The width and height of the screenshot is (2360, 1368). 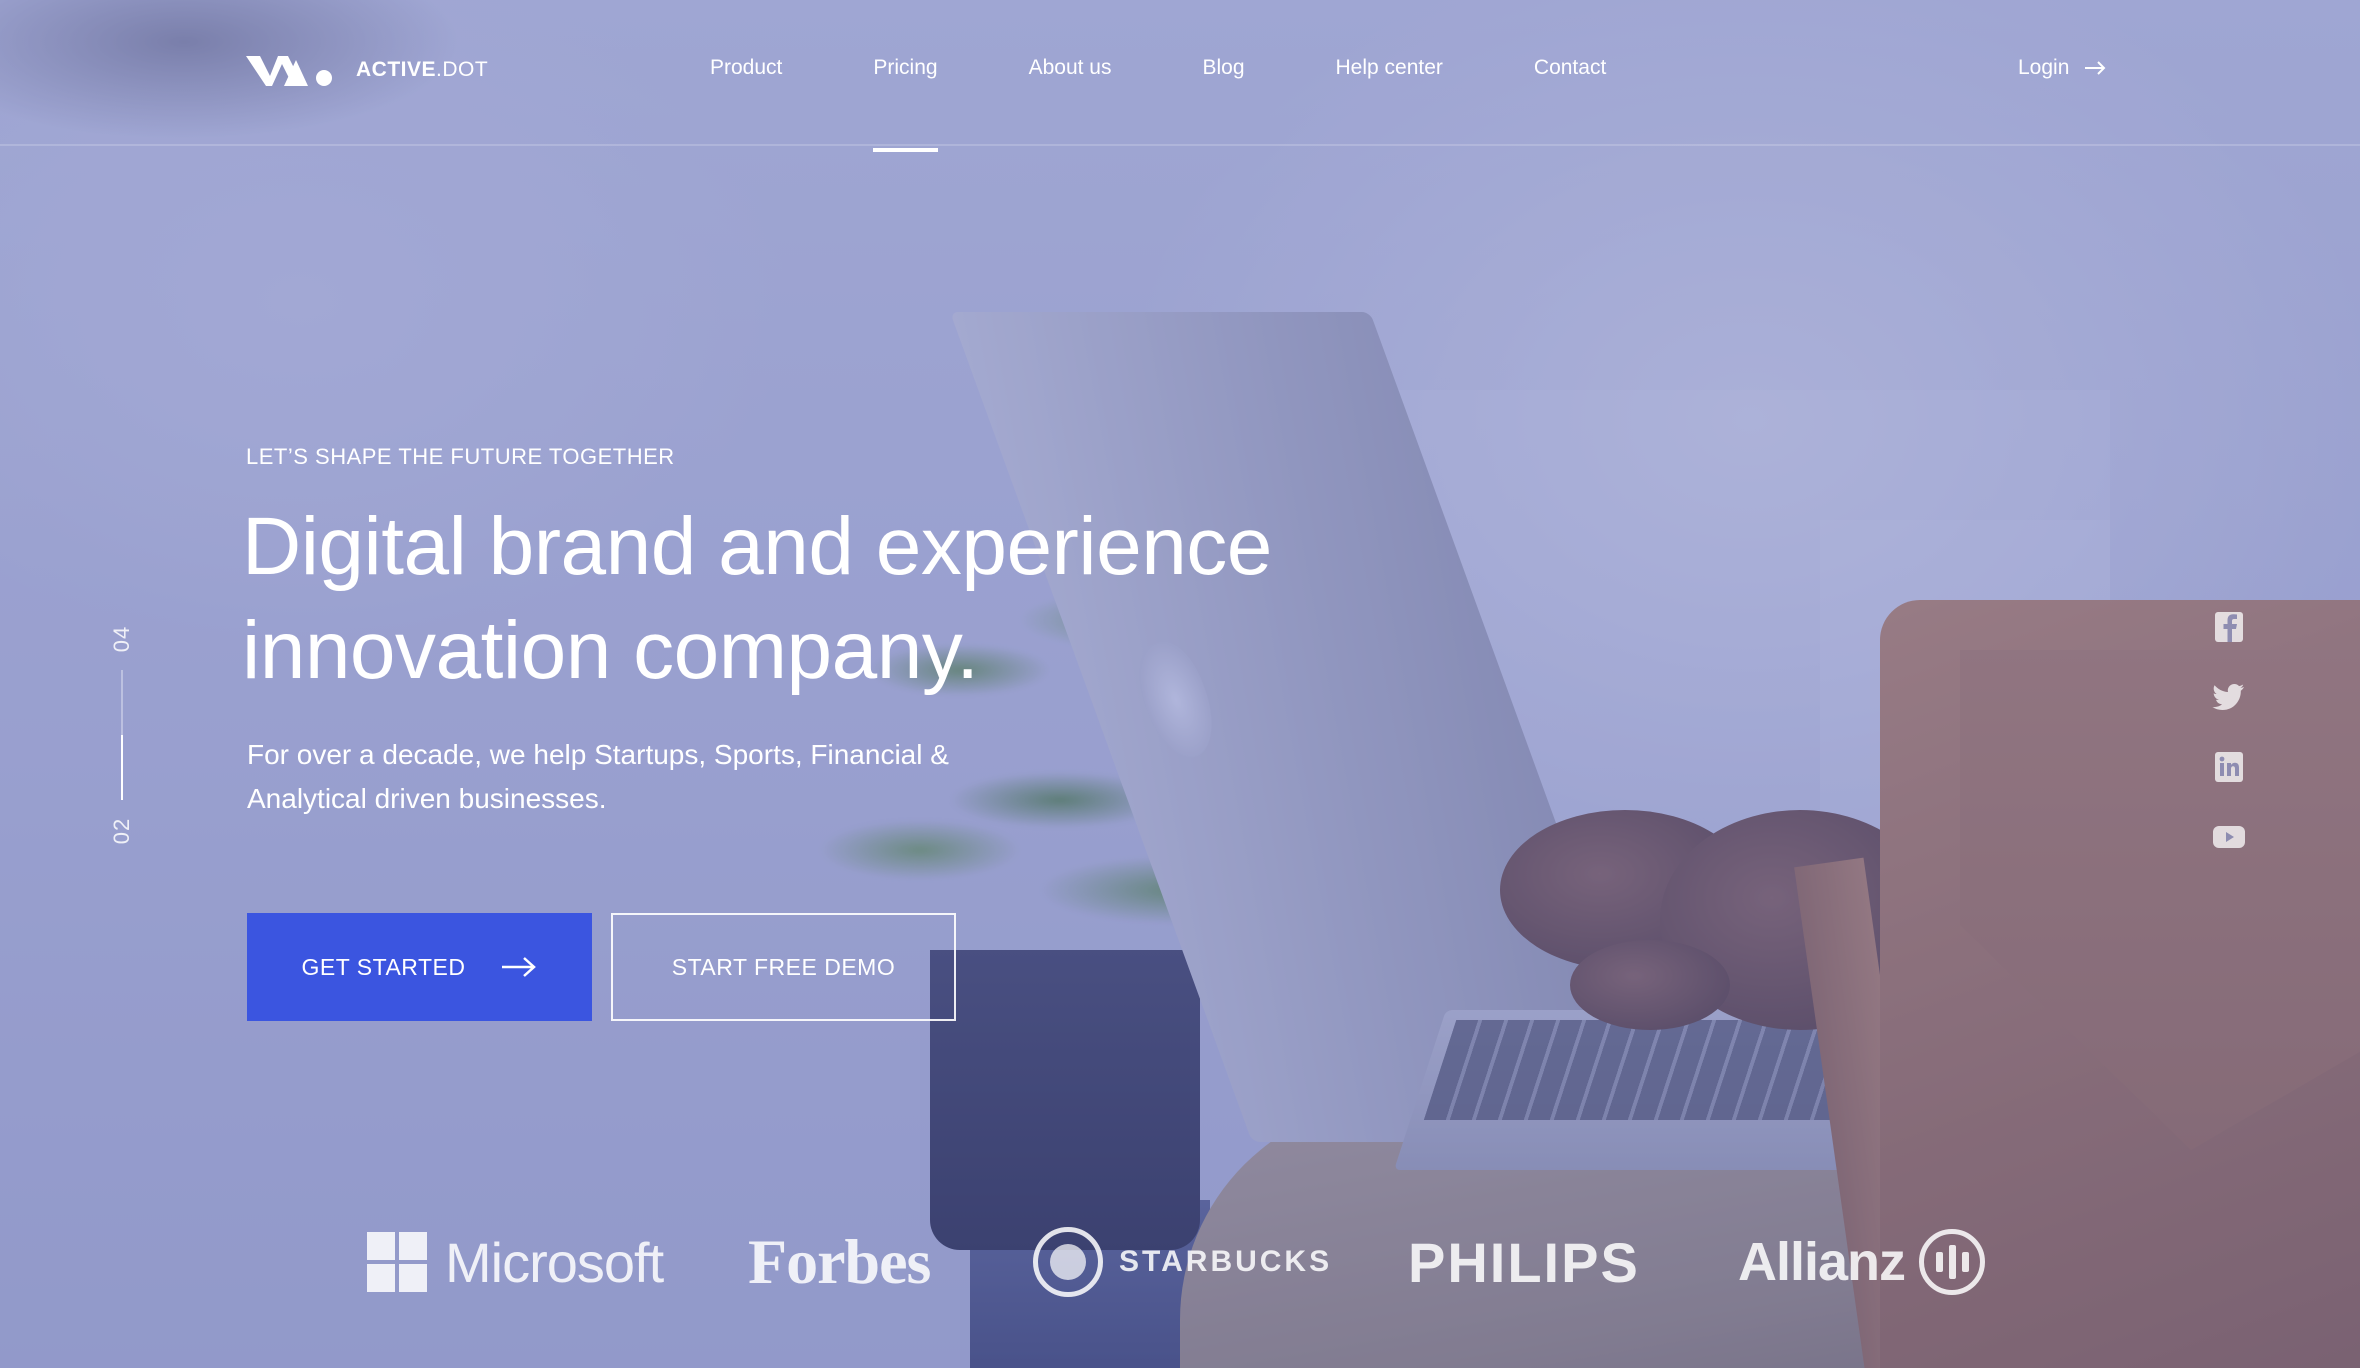 I want to click on nav-item-pricing: Pricing, so click(x=905, y=104).